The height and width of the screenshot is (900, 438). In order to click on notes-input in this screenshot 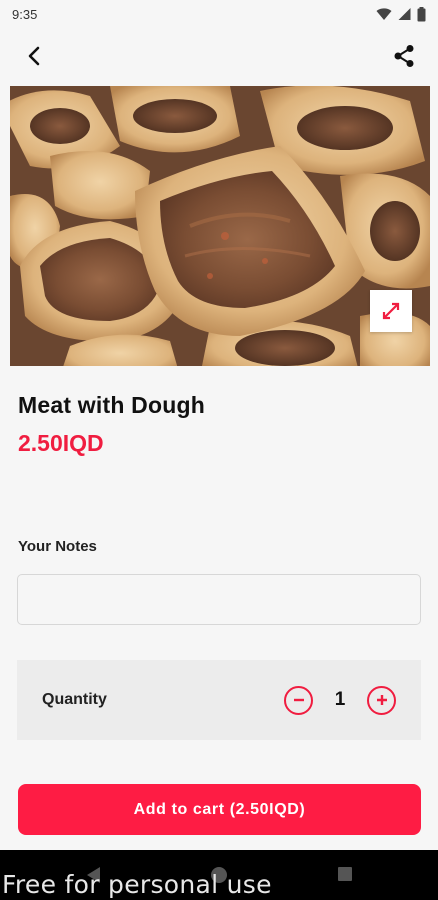, I will do `click(219, 599)`.